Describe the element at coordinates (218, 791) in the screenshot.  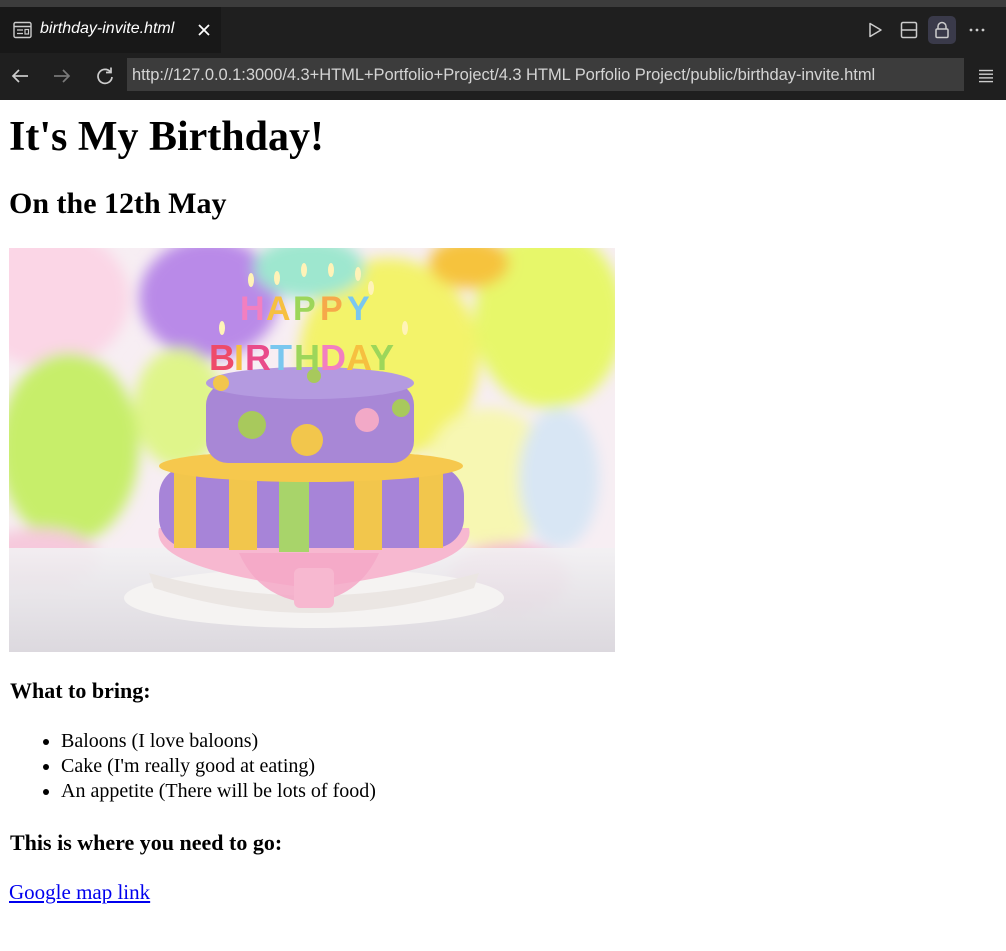
I see `list-item: An appetite (There will be lots of food)` at that location.